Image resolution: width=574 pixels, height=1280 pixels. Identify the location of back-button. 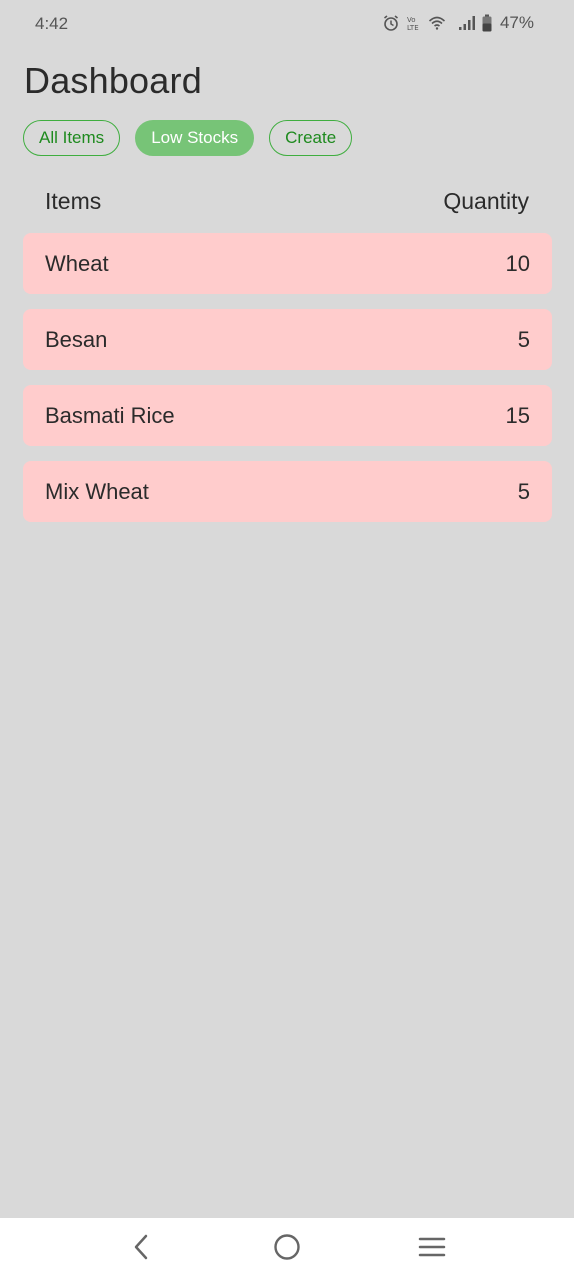
(142, 1249).